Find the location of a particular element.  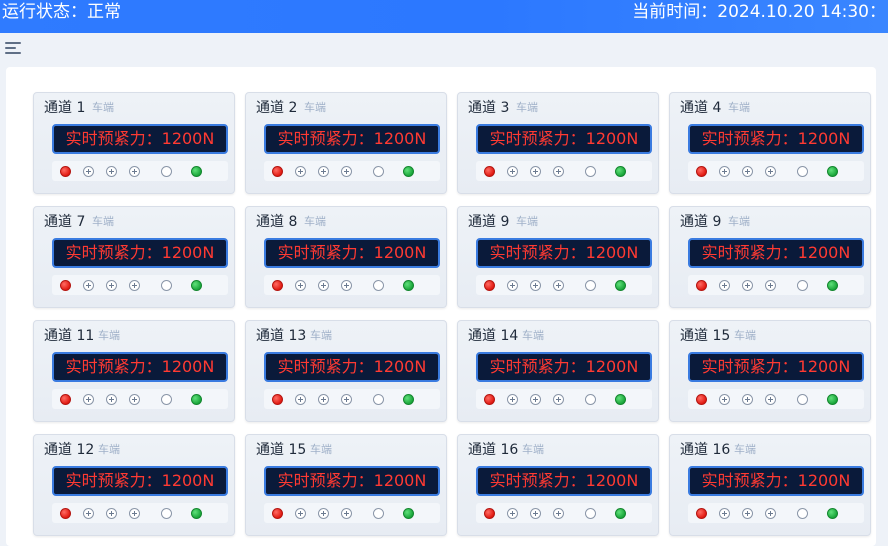

channel-title: 通道 7 is located at coordinates (65, 222).